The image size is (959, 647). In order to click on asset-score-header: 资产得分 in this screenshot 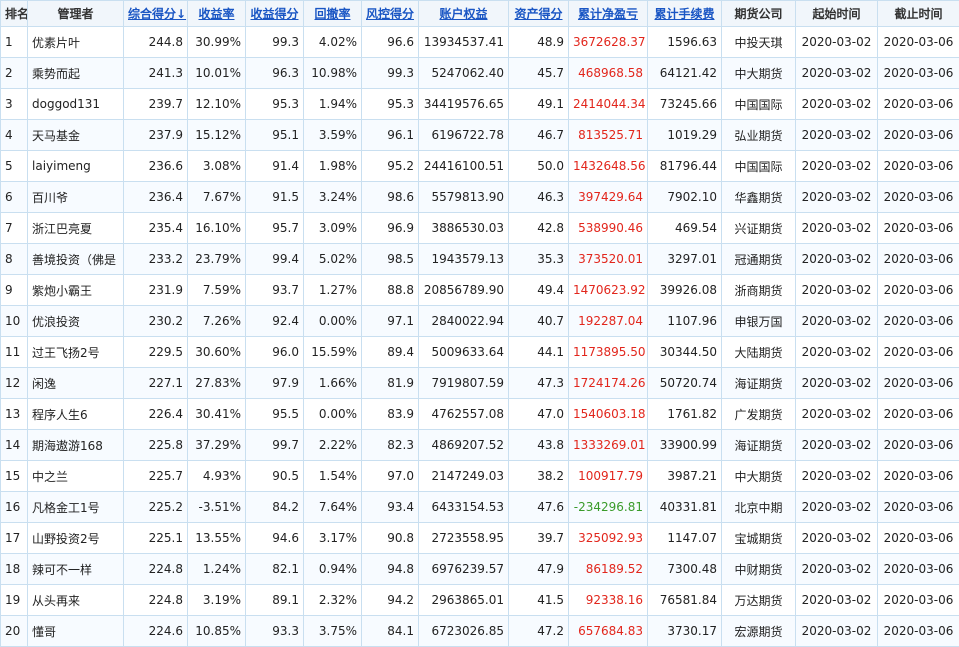, I will do `click(539, 14)`.